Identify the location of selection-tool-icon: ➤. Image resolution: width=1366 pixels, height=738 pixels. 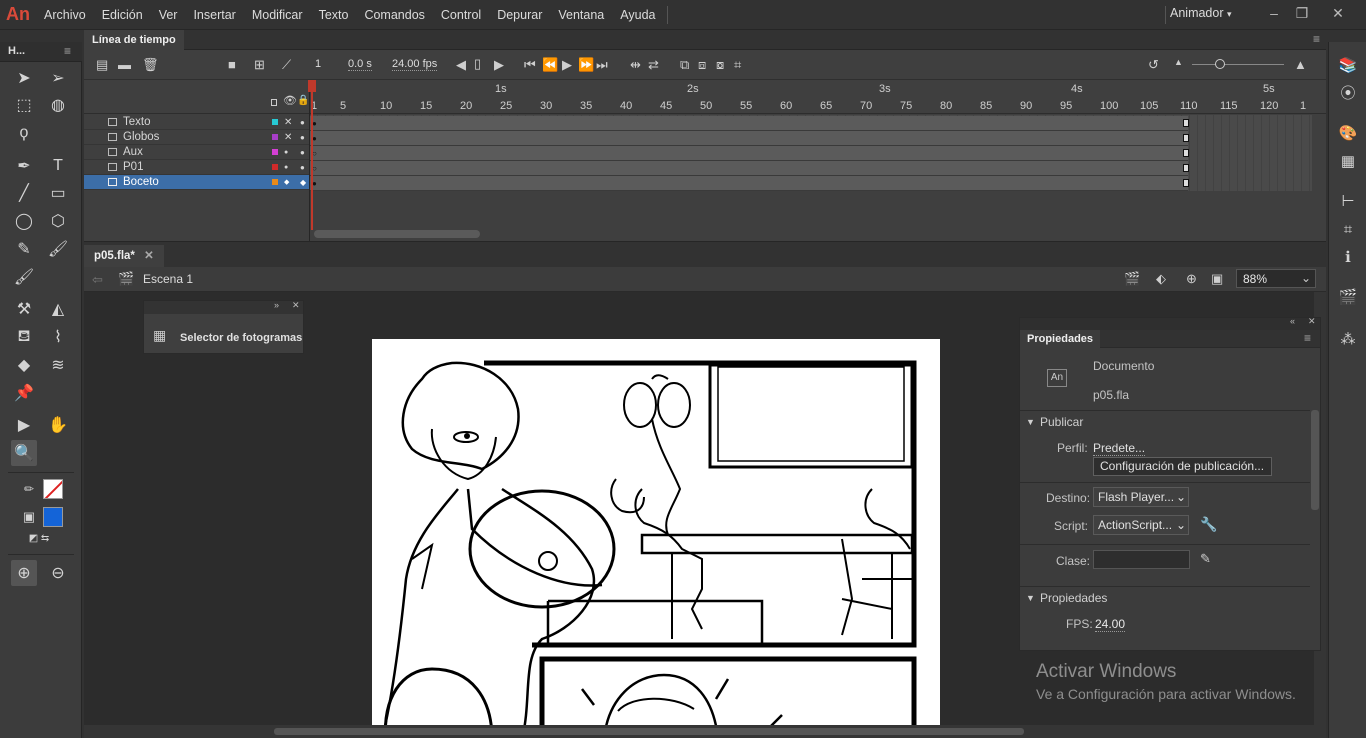
(24, 78).